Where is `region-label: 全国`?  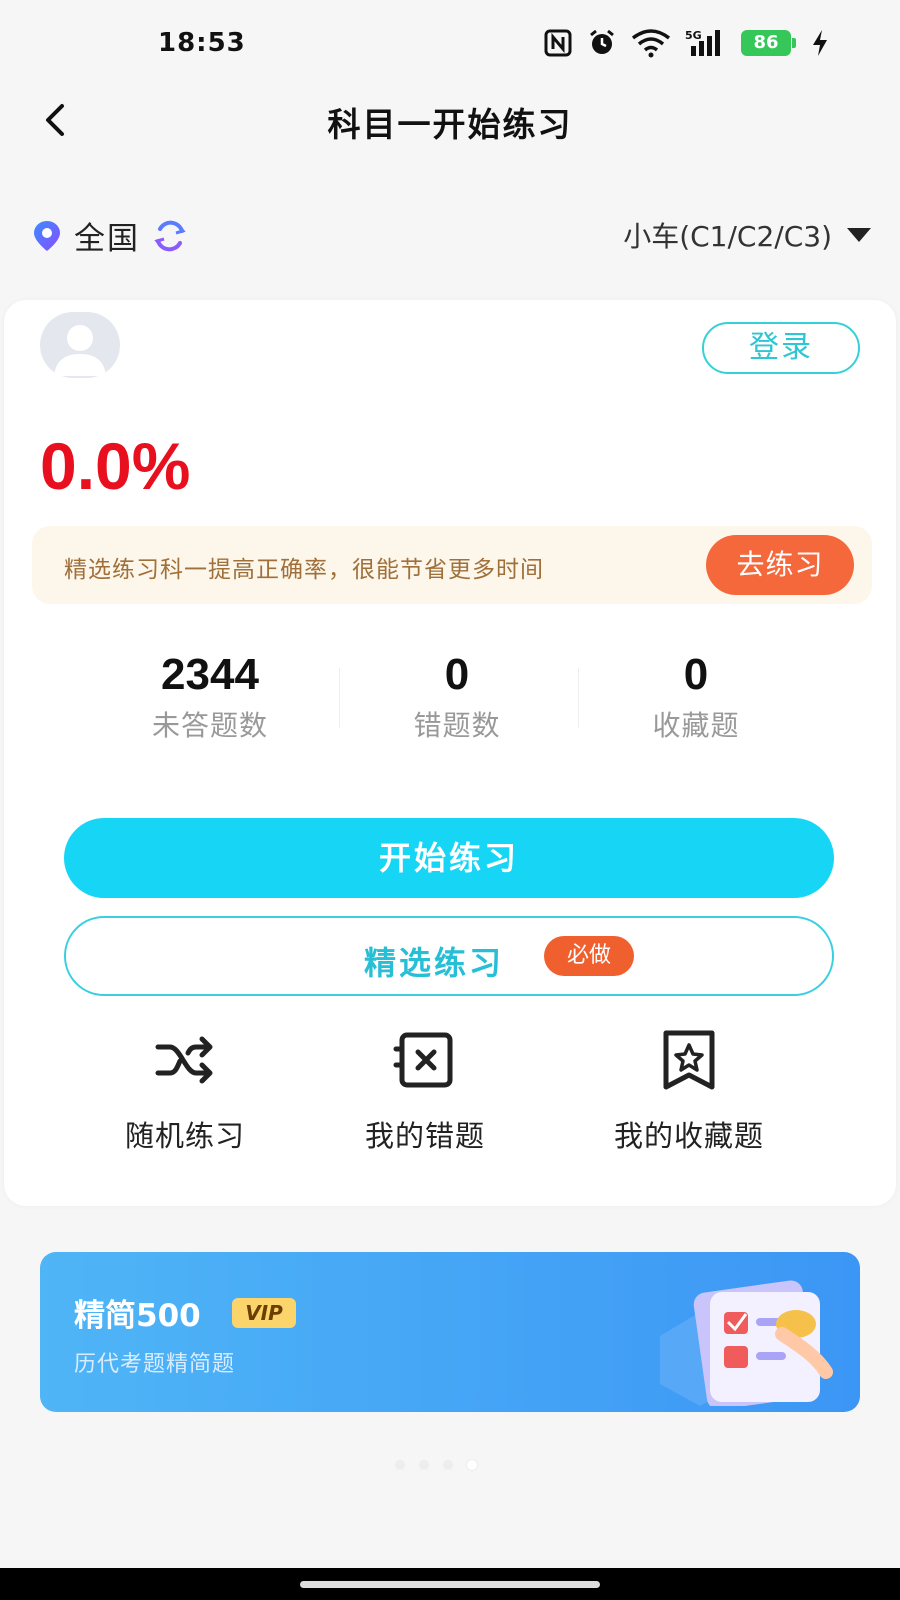 region-label: 全国 is located at coordinates (107, 239).